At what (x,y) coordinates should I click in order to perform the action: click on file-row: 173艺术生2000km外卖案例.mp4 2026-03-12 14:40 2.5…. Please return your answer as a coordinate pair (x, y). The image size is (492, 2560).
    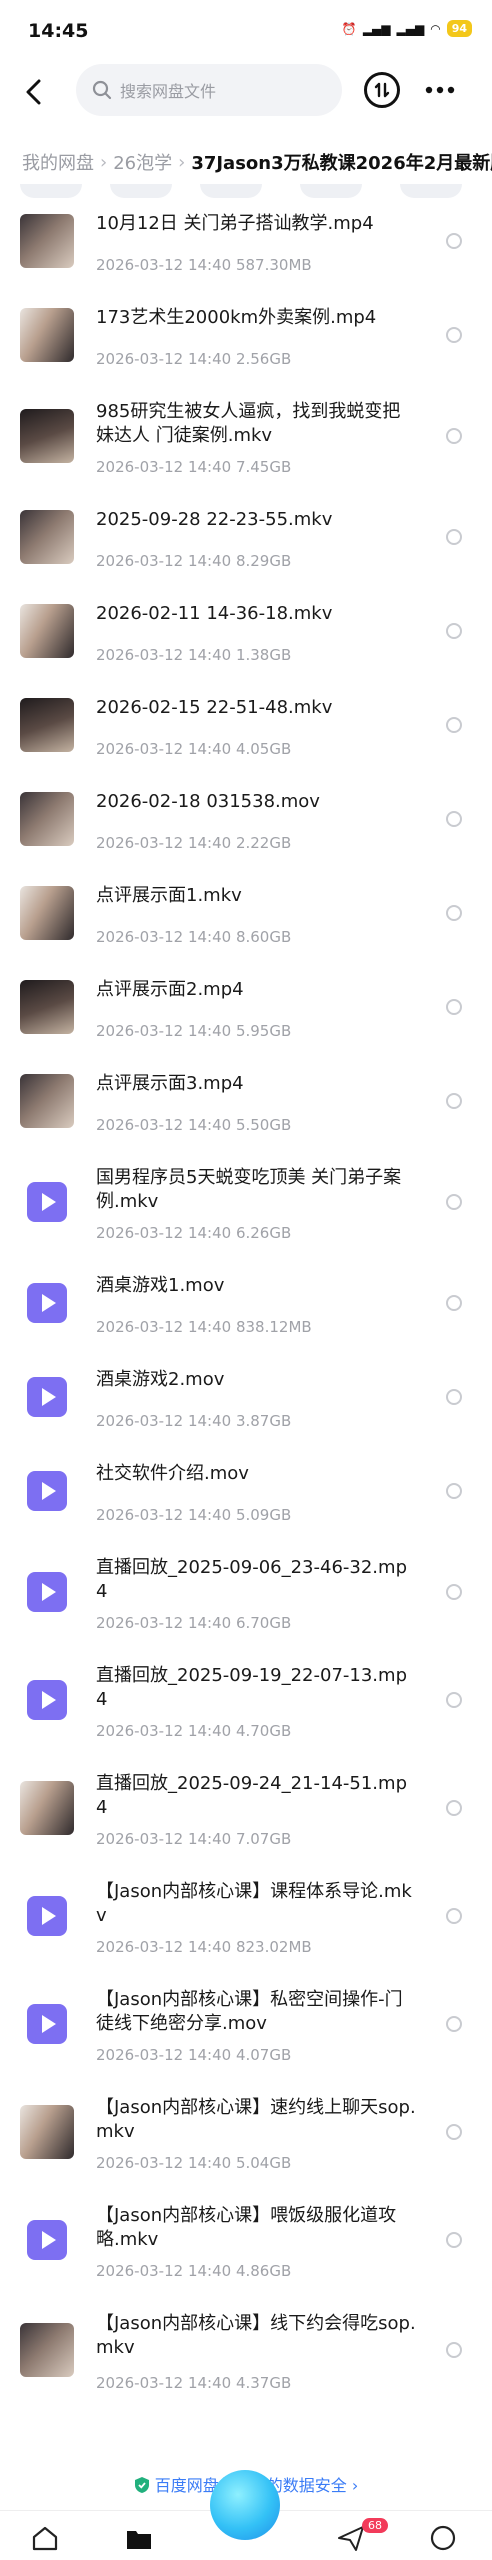
    Looking at the image, I should click on (246, 341).